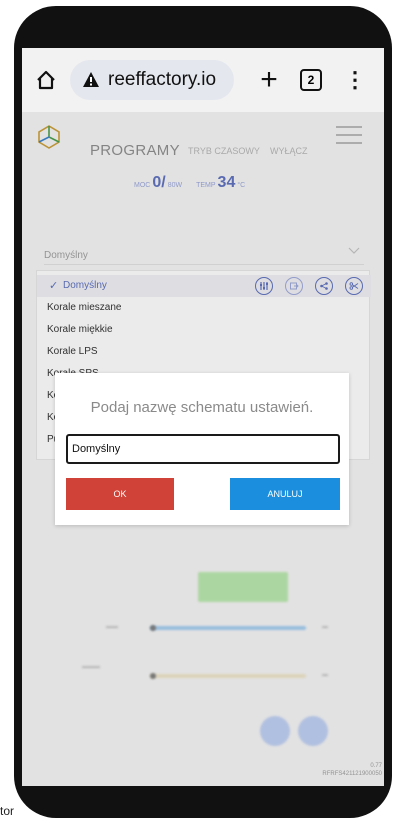 This screenshot has height=818, width=396. I want to click on home-button, so click(46, 80).